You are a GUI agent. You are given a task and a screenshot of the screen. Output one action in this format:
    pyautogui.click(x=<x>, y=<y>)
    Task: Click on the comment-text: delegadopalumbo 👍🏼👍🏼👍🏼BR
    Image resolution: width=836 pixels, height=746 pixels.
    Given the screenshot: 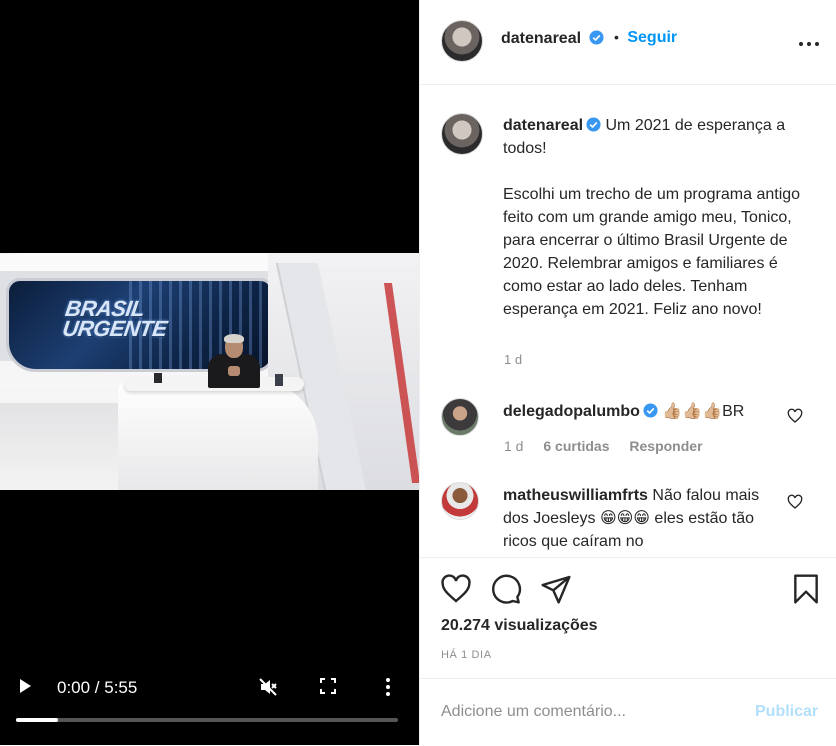 What is the action you would take?
    pyautogui.click(x=633, y=411)
    